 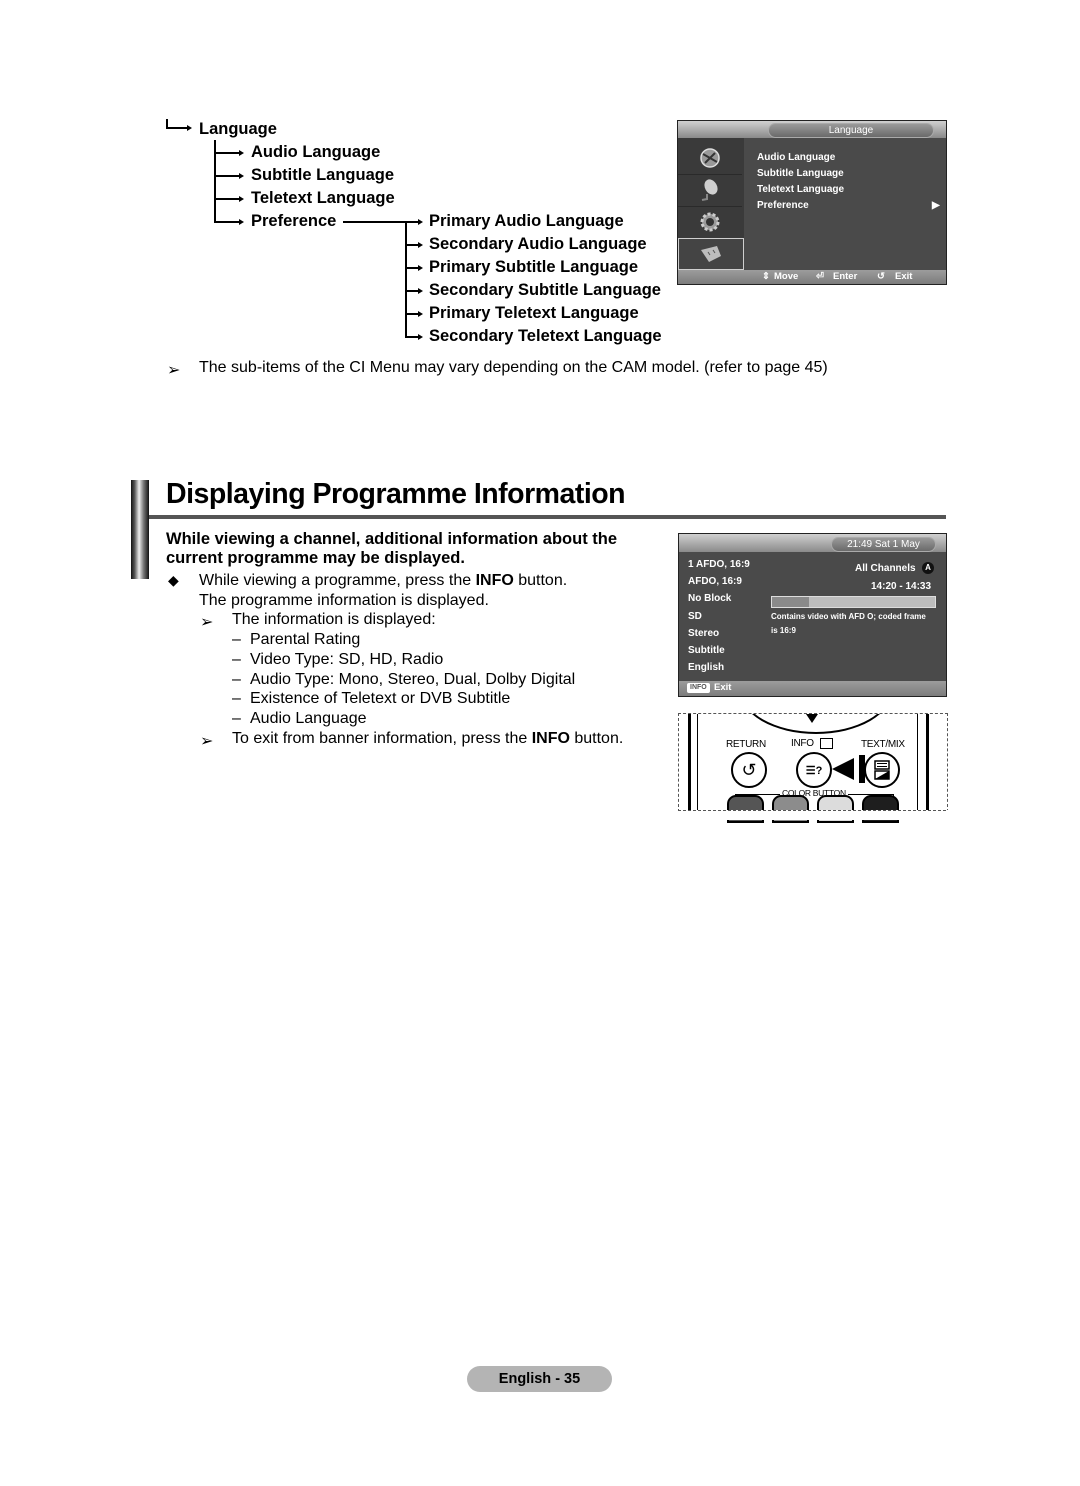 I want to click on info-note: The information is displayed:, so click(x=334, y=619).